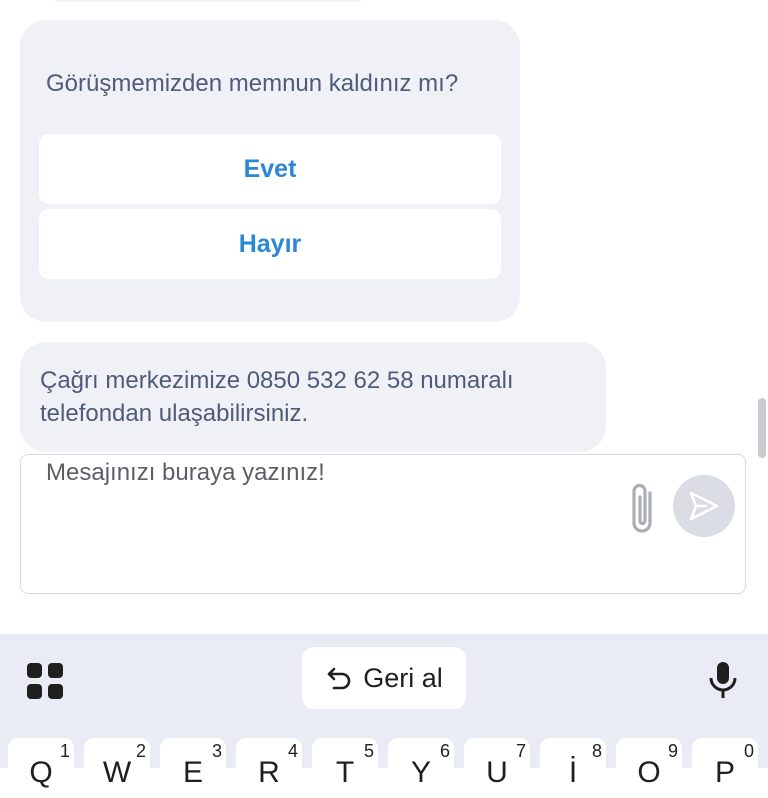  I want to click on undo-label: Geri al, so click(403, 677).